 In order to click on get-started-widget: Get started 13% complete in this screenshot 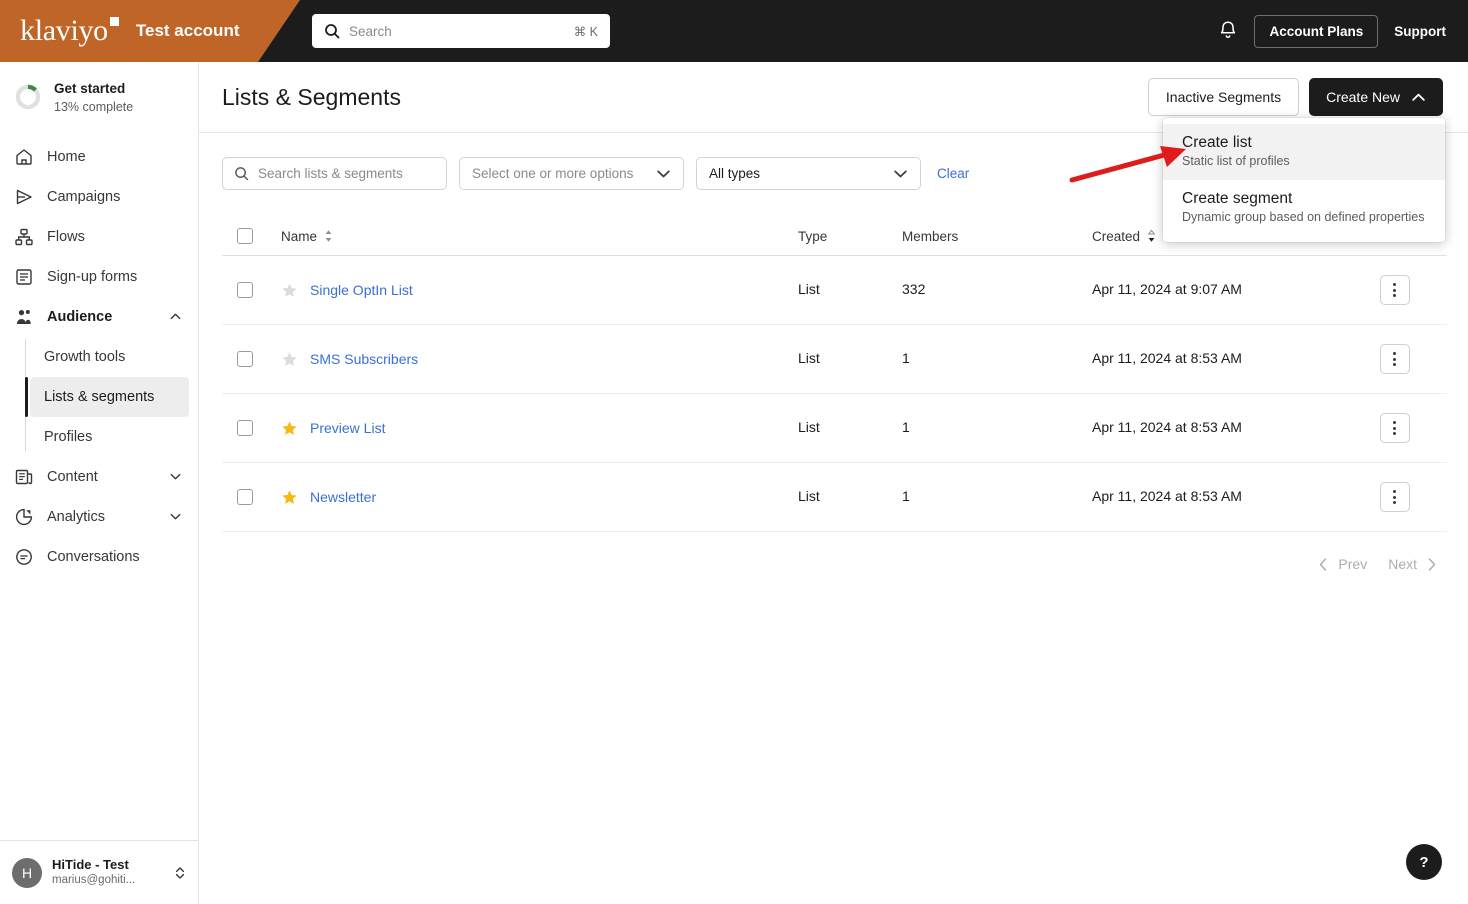, I will do `click(99, 97)`.